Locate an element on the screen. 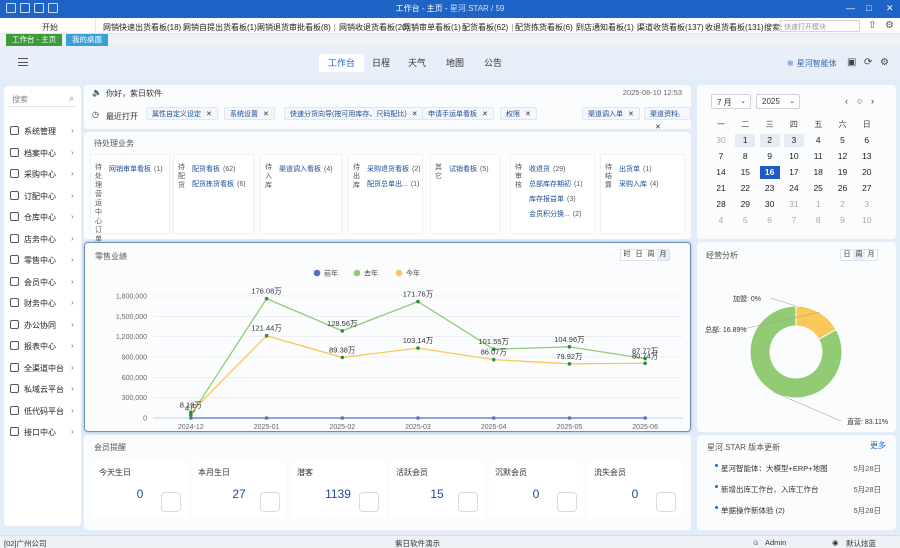 The width and height of the screenshot is (900, 548). sidebar-item: 零售中心 › is located at coordinates (42, 260).